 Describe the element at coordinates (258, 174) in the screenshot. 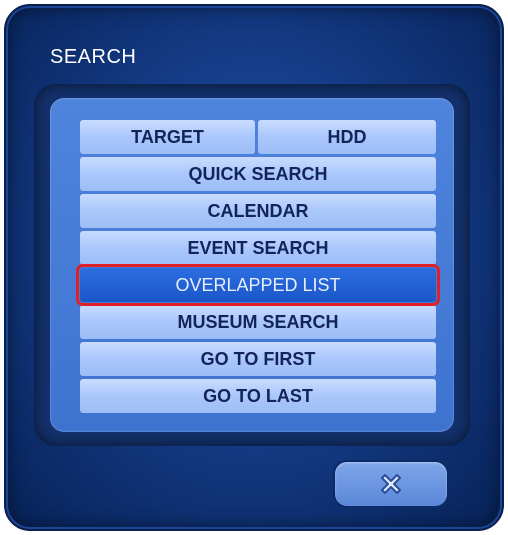

I see `menu-item-quick-search: QUICK SEARCH` at that location.